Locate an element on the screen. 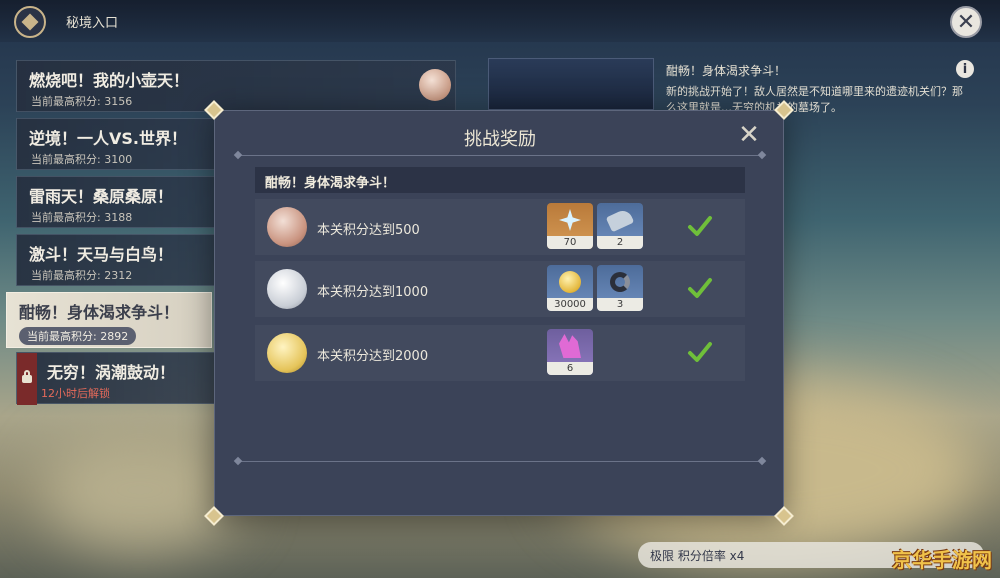 This screenshot has height=578, width=1000. silver-medal-icon is located at coordinates (287, 289).